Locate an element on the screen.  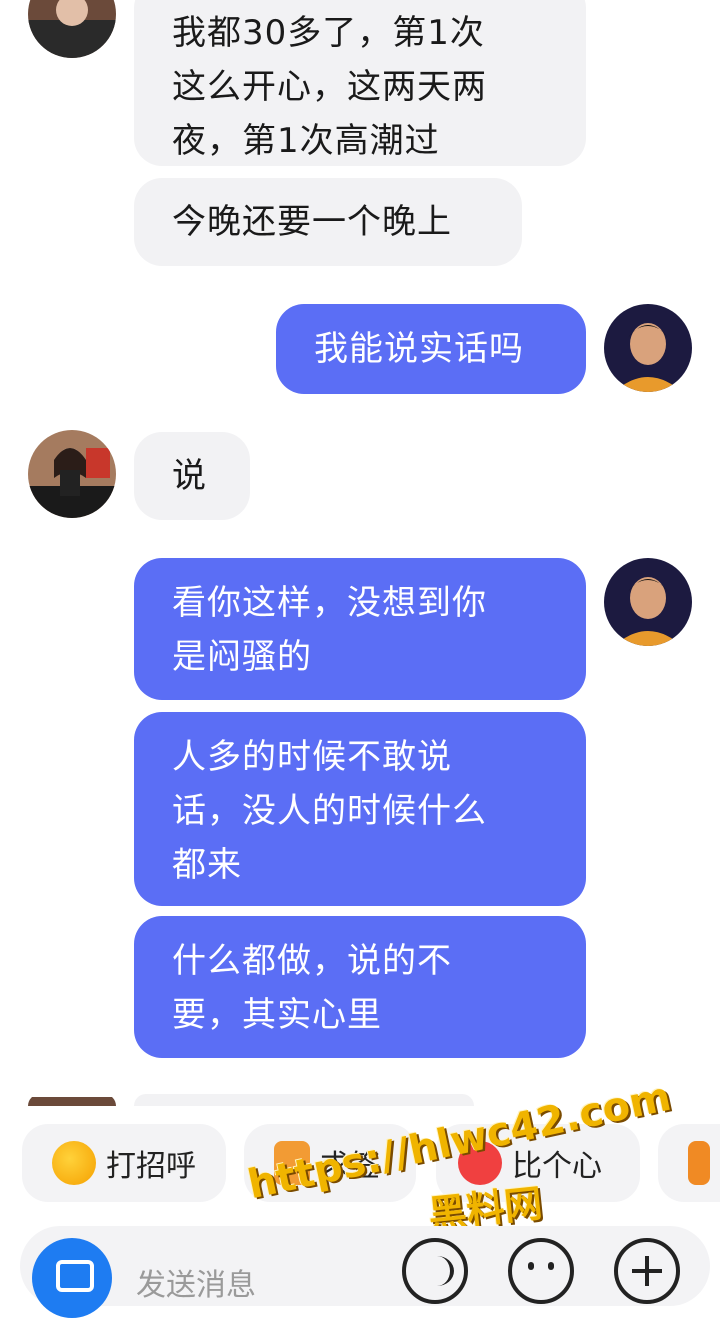
camera-icon is located at coordinates (75, 1276).